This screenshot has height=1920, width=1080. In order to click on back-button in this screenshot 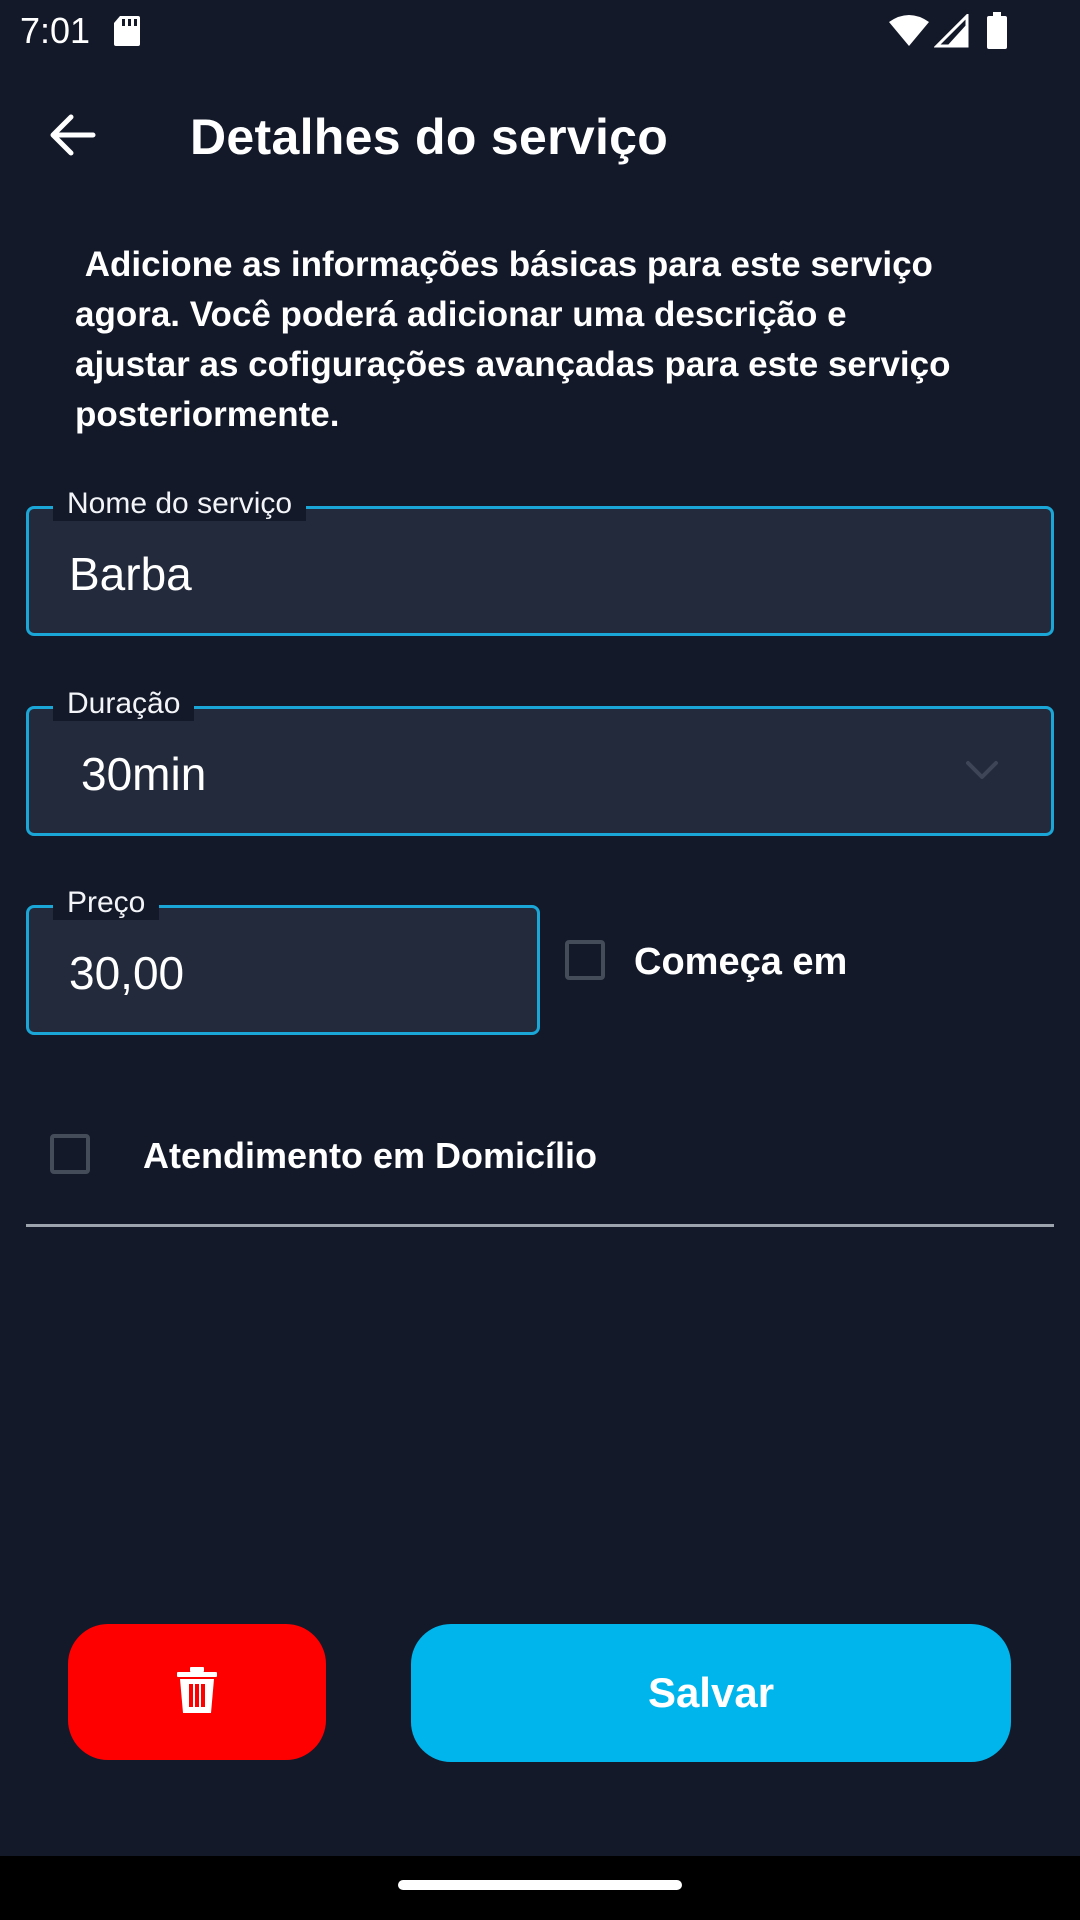, I will do `click(73, 137)`.